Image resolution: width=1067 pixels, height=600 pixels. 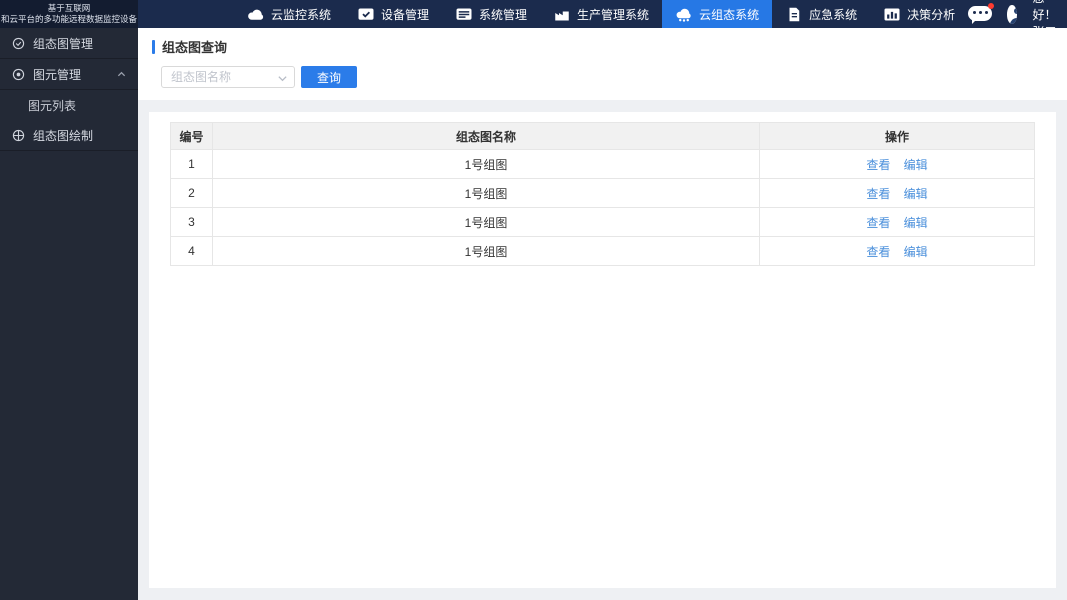 What do you see at coordinates (18, 43) in the screenshot?
I see `config-management-icon` at bounding box center [18, 43].